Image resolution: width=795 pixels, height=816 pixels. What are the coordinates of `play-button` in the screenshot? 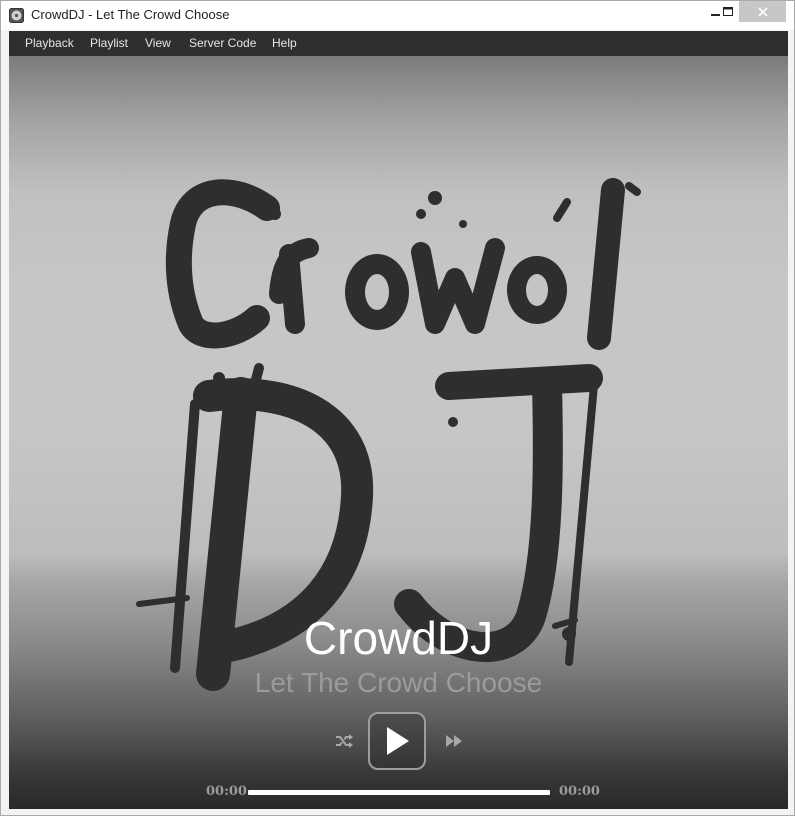 It's located at (397, 741).